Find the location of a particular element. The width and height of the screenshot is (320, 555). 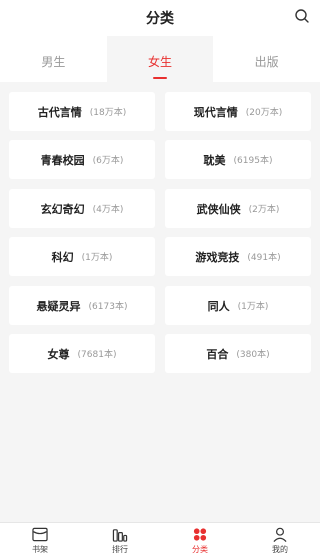

category-name: 悬疑灵异 is located at coordinates (58, 306).